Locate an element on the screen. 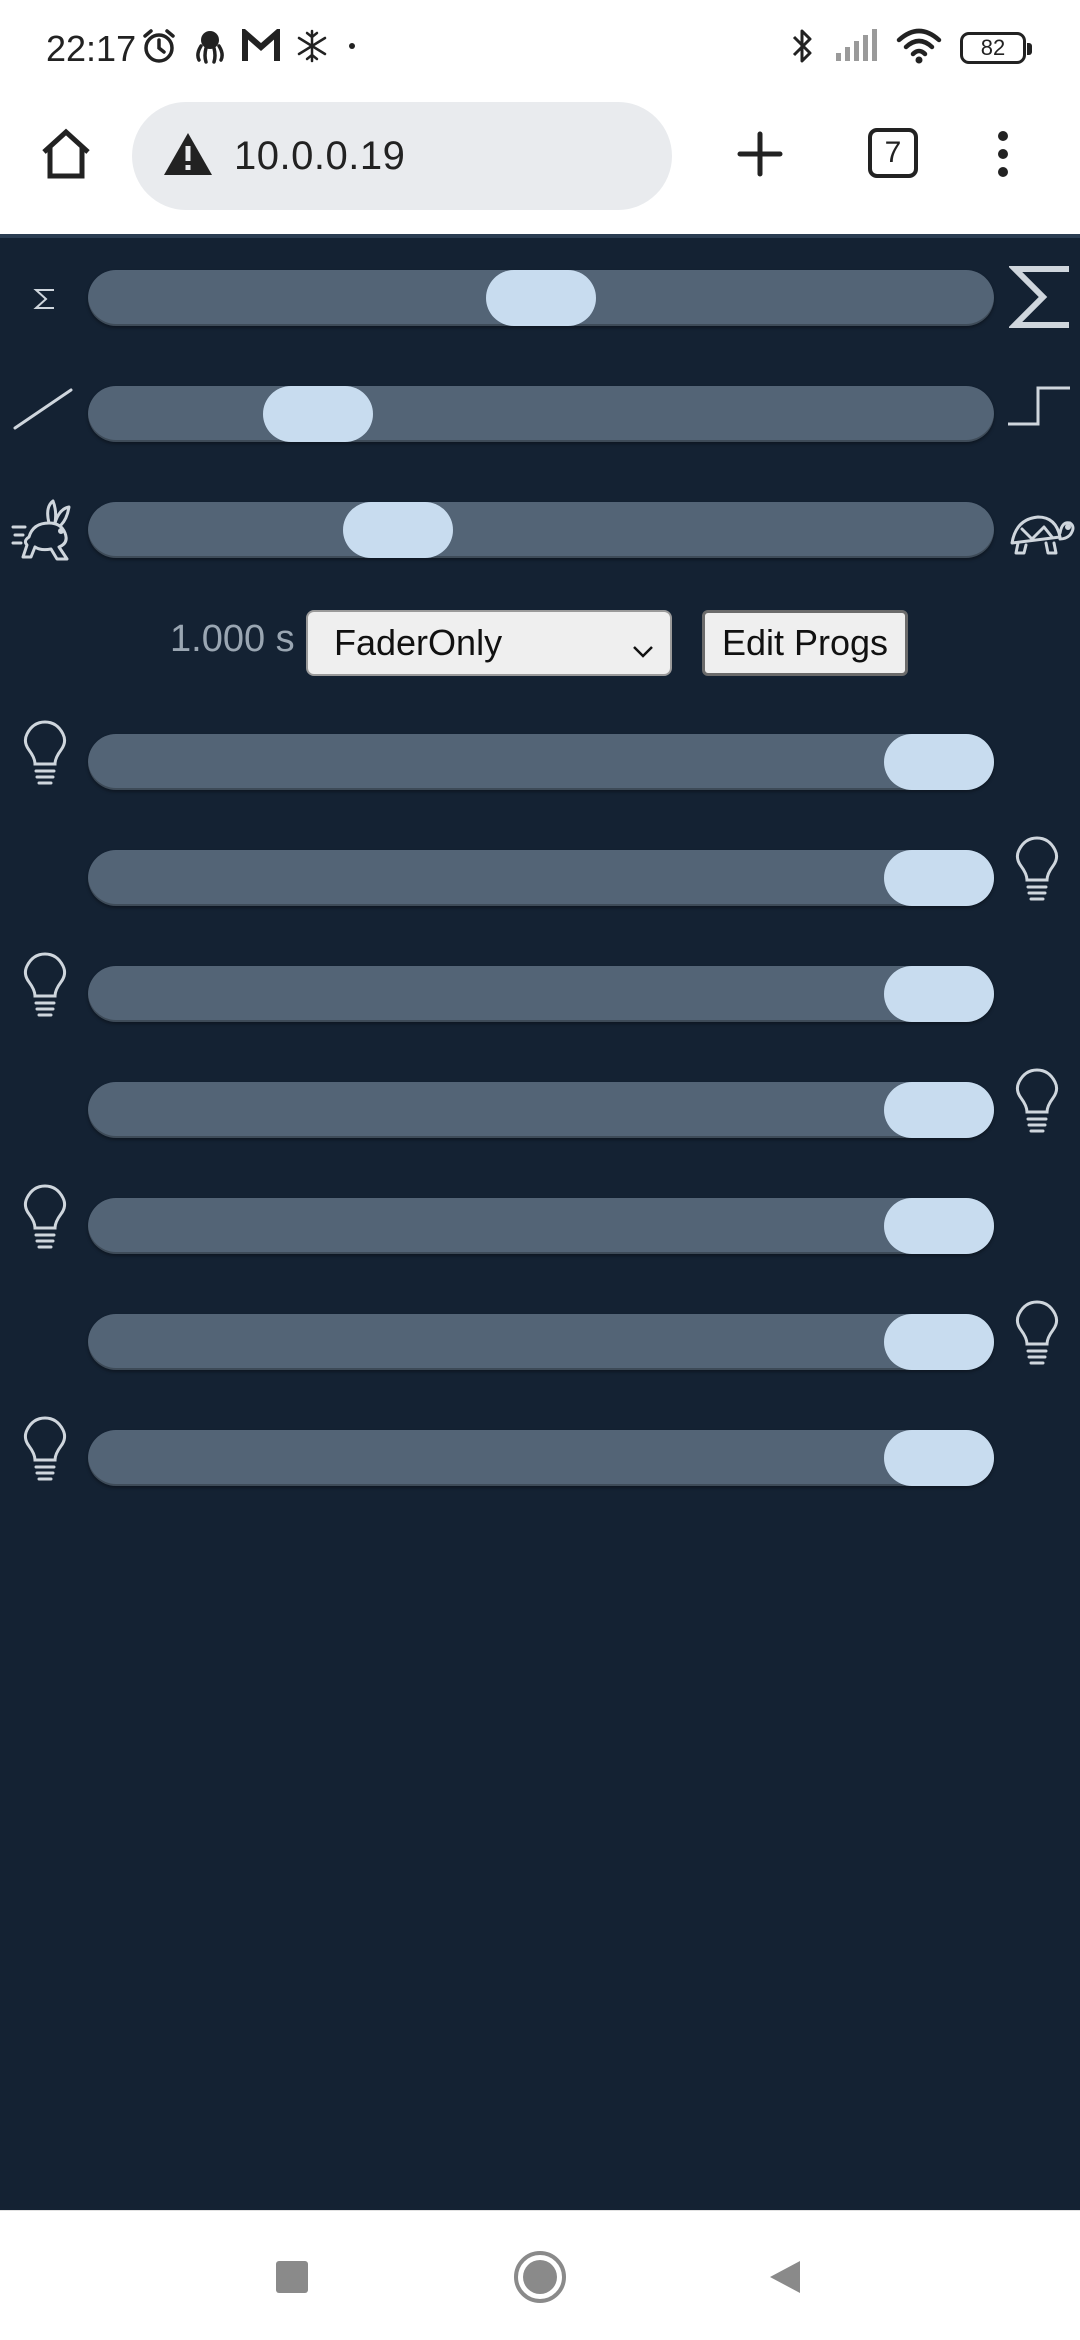 The height and width of the screenshot is (2340, 1080). bluetooth-icon is located at coordinates (803, 48).